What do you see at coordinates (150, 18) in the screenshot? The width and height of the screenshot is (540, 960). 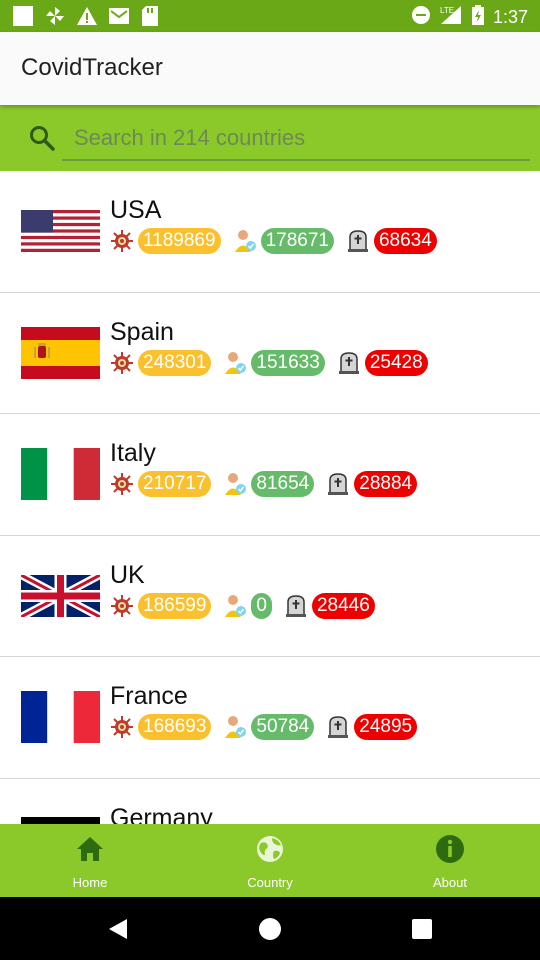 I see `sd-card-icon` at bounding box center [150, 18].